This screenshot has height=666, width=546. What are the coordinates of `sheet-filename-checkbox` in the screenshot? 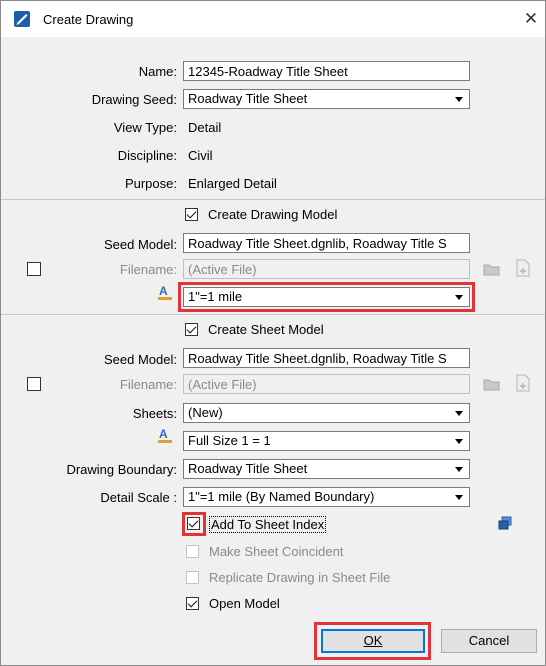 It's located at (34, 384).